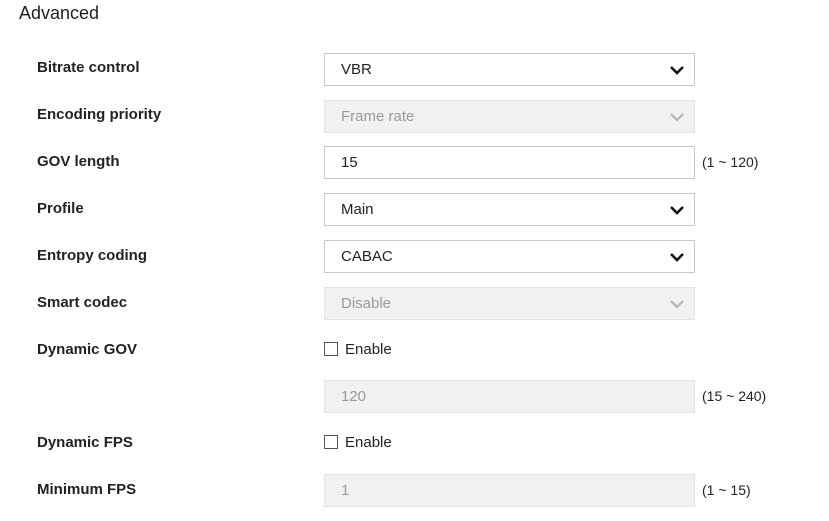 This screenshot has height=521, width=829. I want to click on entropy-coding-label: Entropy coding, so click(92, 255).